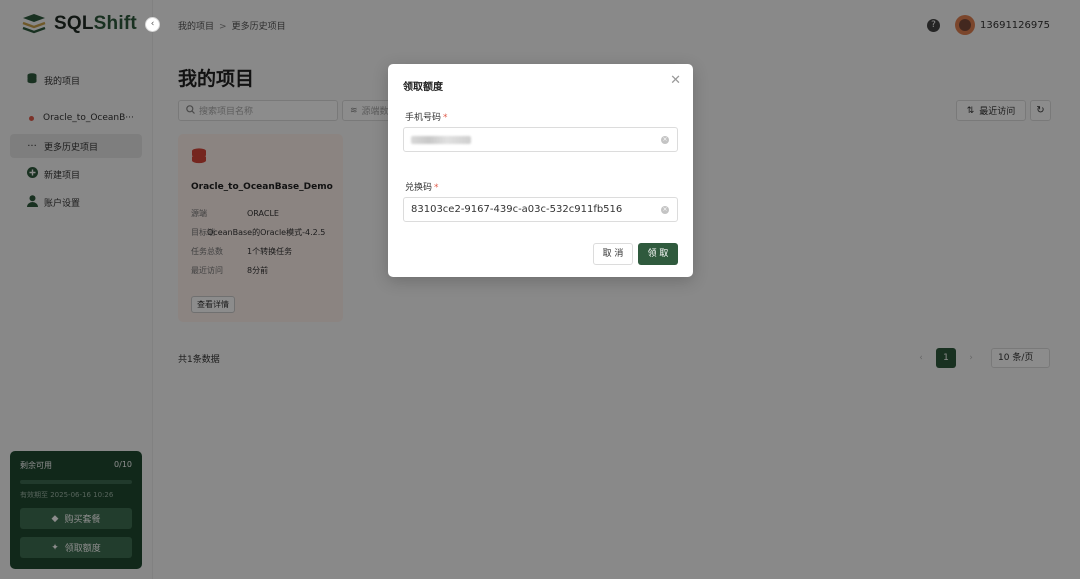 The width and height of the screenshot is (1080, 579). Describe the element at coordinates (675, 80) in the screenshot. I see `close-icon: ✕` at that location.